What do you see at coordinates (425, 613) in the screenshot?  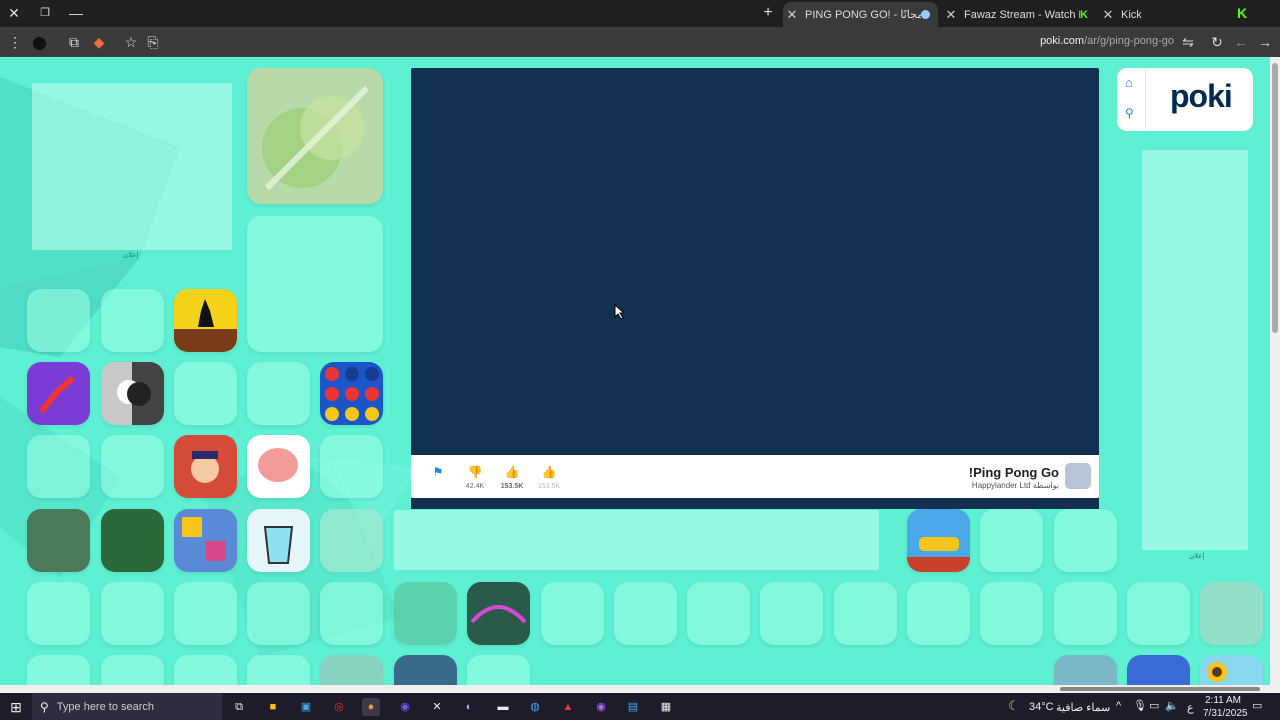 I see `game-tile-tunnel` at bounding box center [425, 613].